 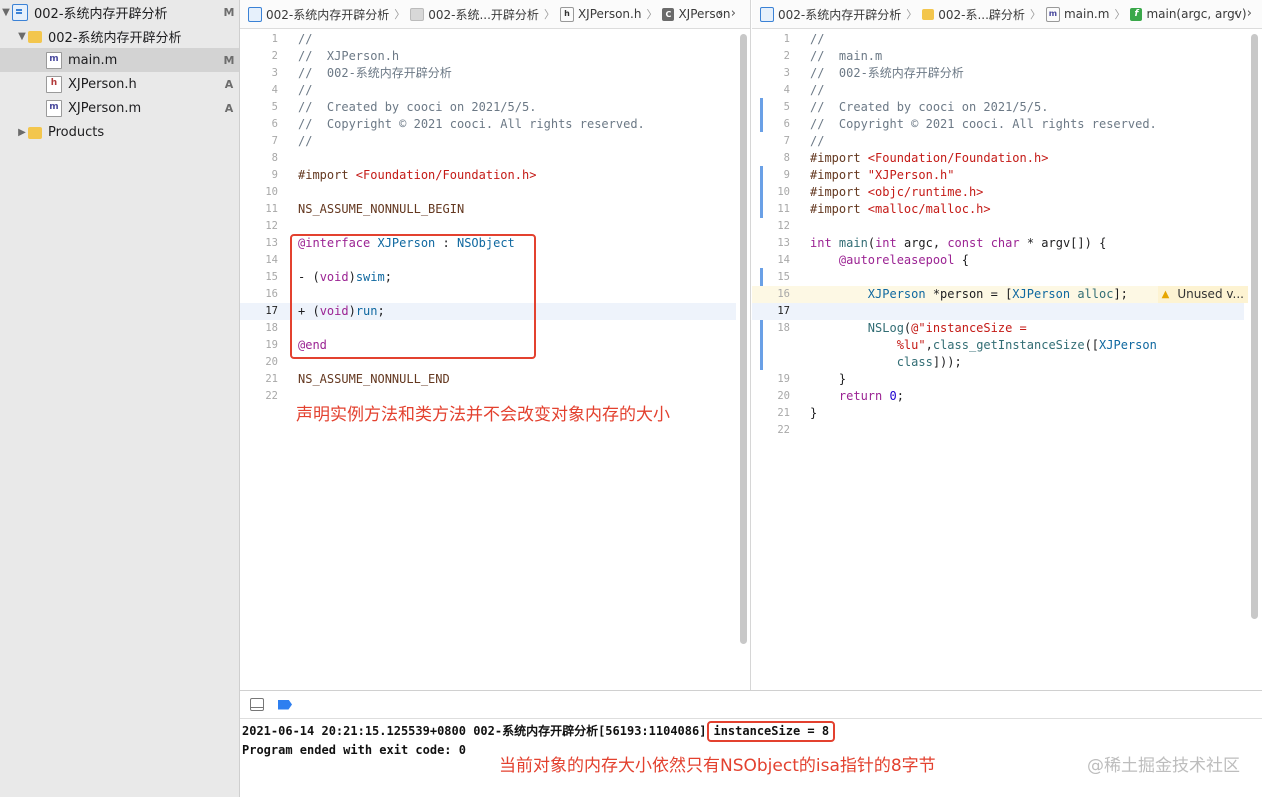 I want to click on nav-item-label: XJPerson.h, so click(x=102, y=84).